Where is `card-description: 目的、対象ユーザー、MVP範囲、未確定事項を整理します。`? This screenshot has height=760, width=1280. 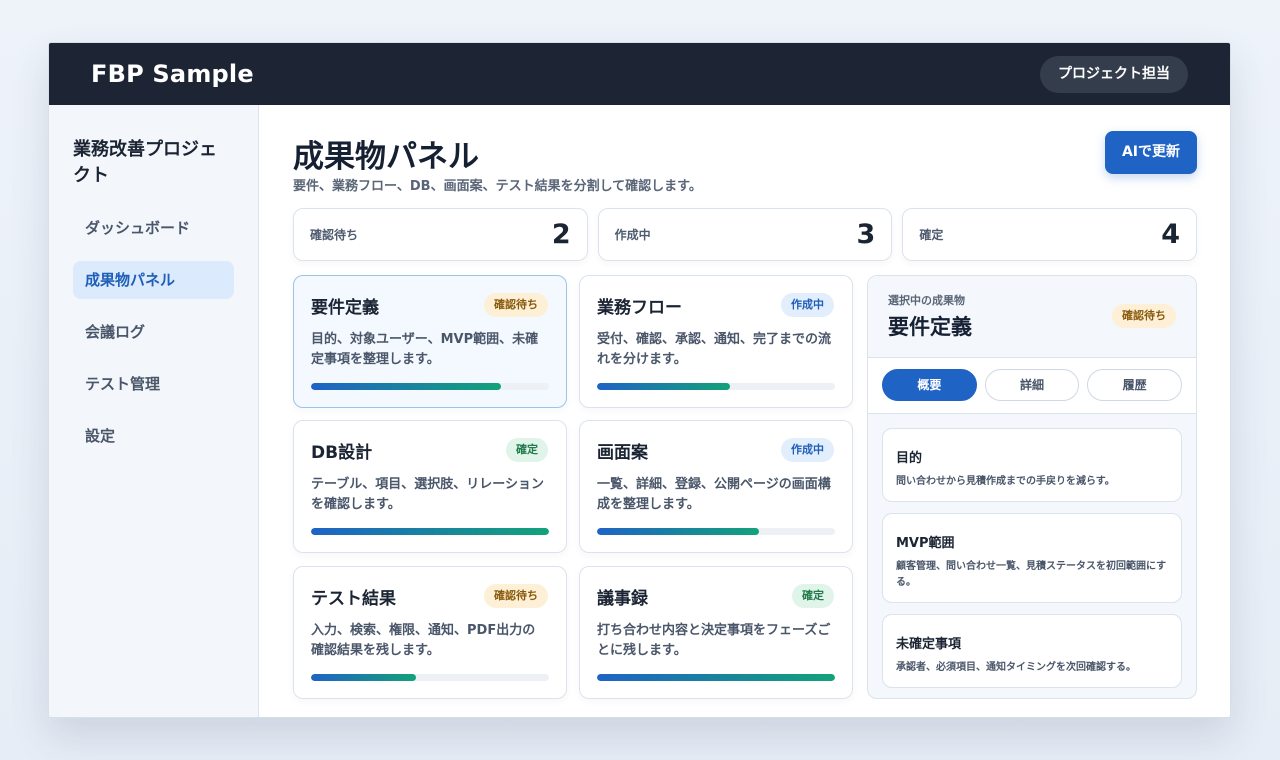 card-description: 目的、対象ユーザー、MVP範囲、未確定事項を整理します。 is located at coordinates (425, 349).